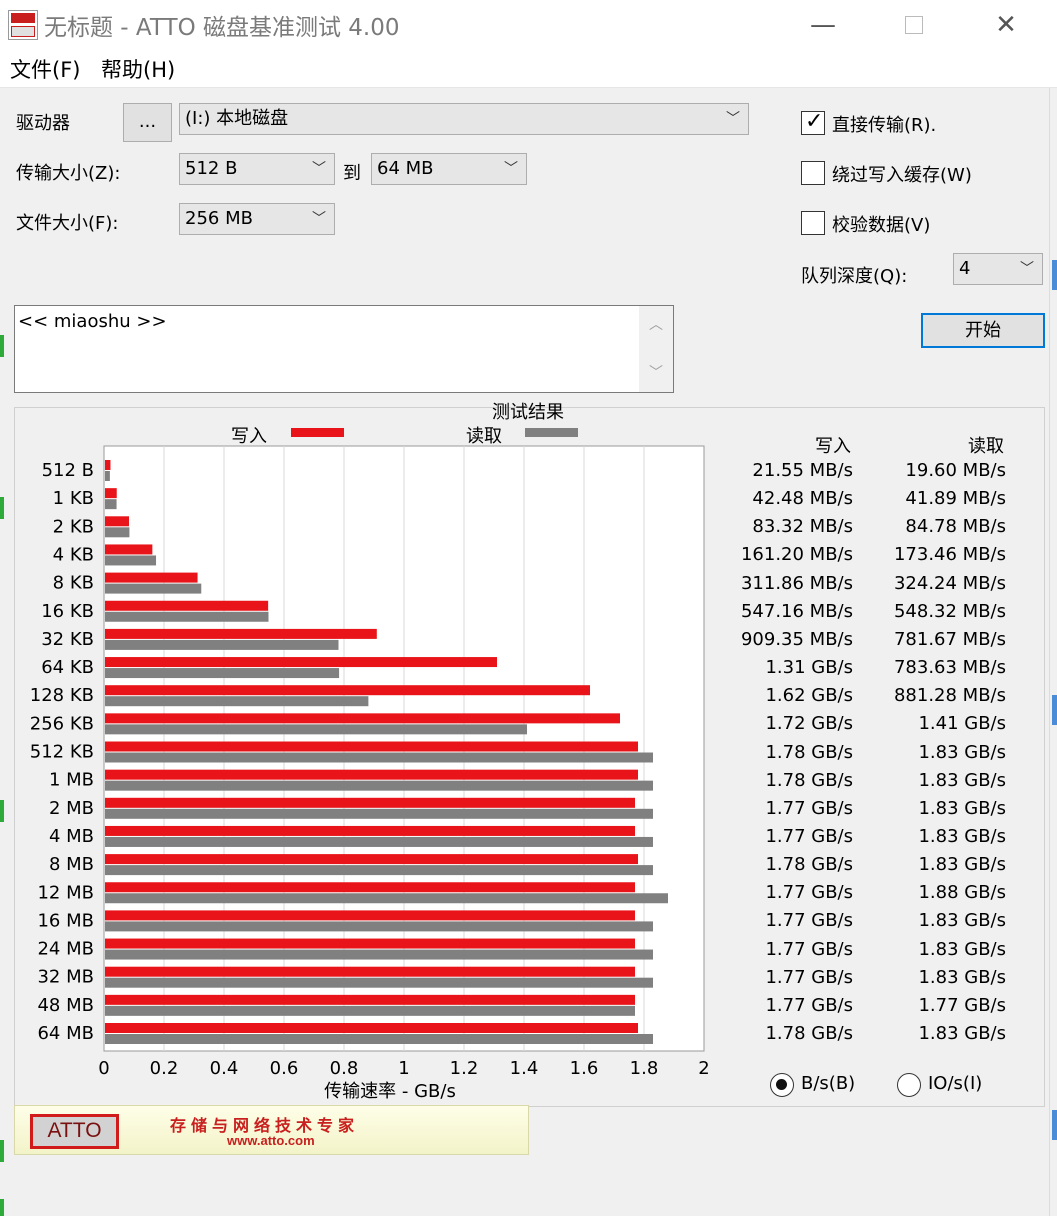 The width and height of the screenshot is (1057, 1216). I want to click on file-size-select: 256 MB ﹀, so click(257, 219).